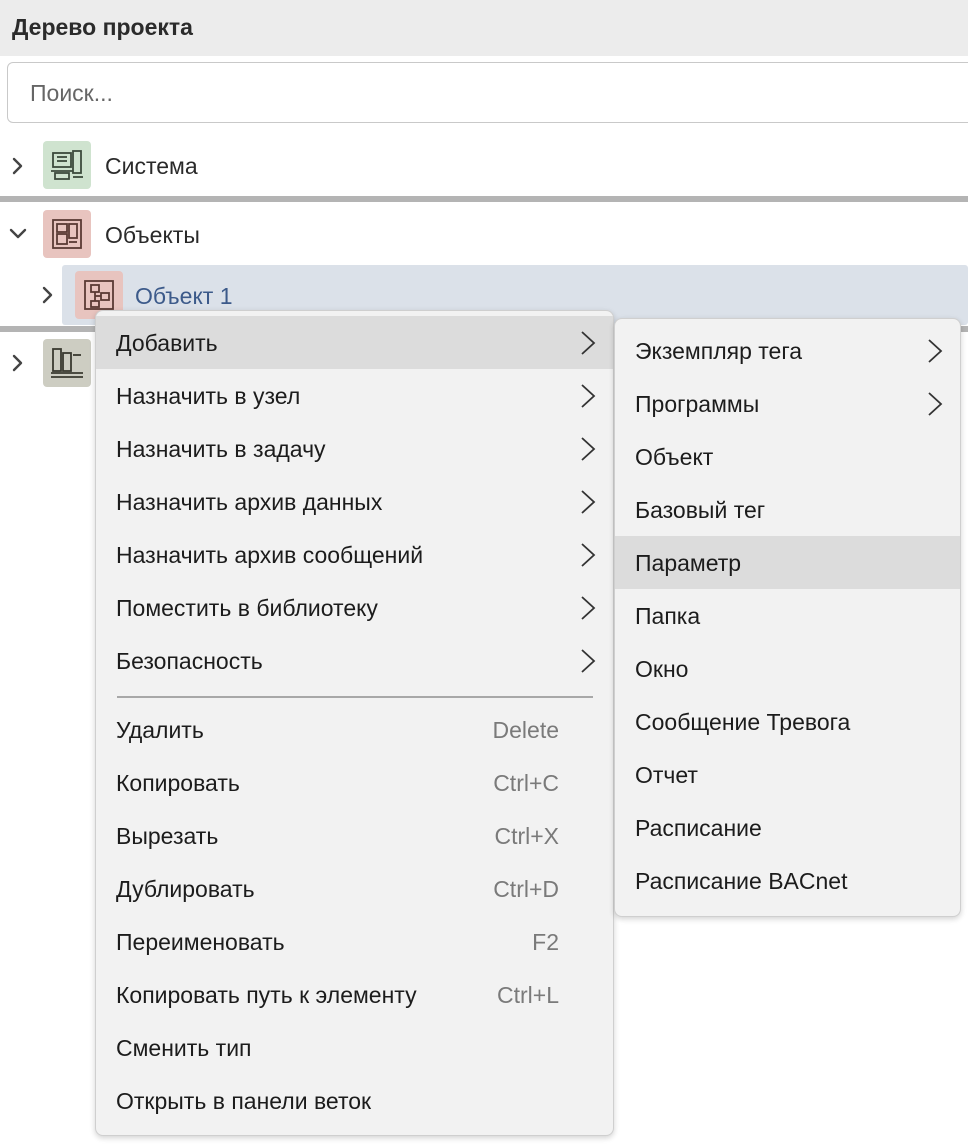 The height and width of the screenshot is (1145, 968). I want to click on tree-divider, so click(484, 199).